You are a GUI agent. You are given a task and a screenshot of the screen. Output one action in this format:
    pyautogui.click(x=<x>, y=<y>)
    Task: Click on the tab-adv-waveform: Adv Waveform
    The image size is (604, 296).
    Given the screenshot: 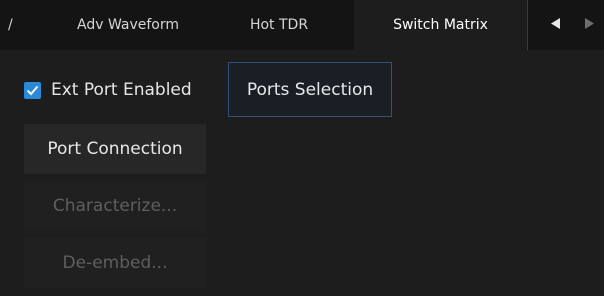 What is the action you would take?
    pyautogui.click(x=128, y=25)
    